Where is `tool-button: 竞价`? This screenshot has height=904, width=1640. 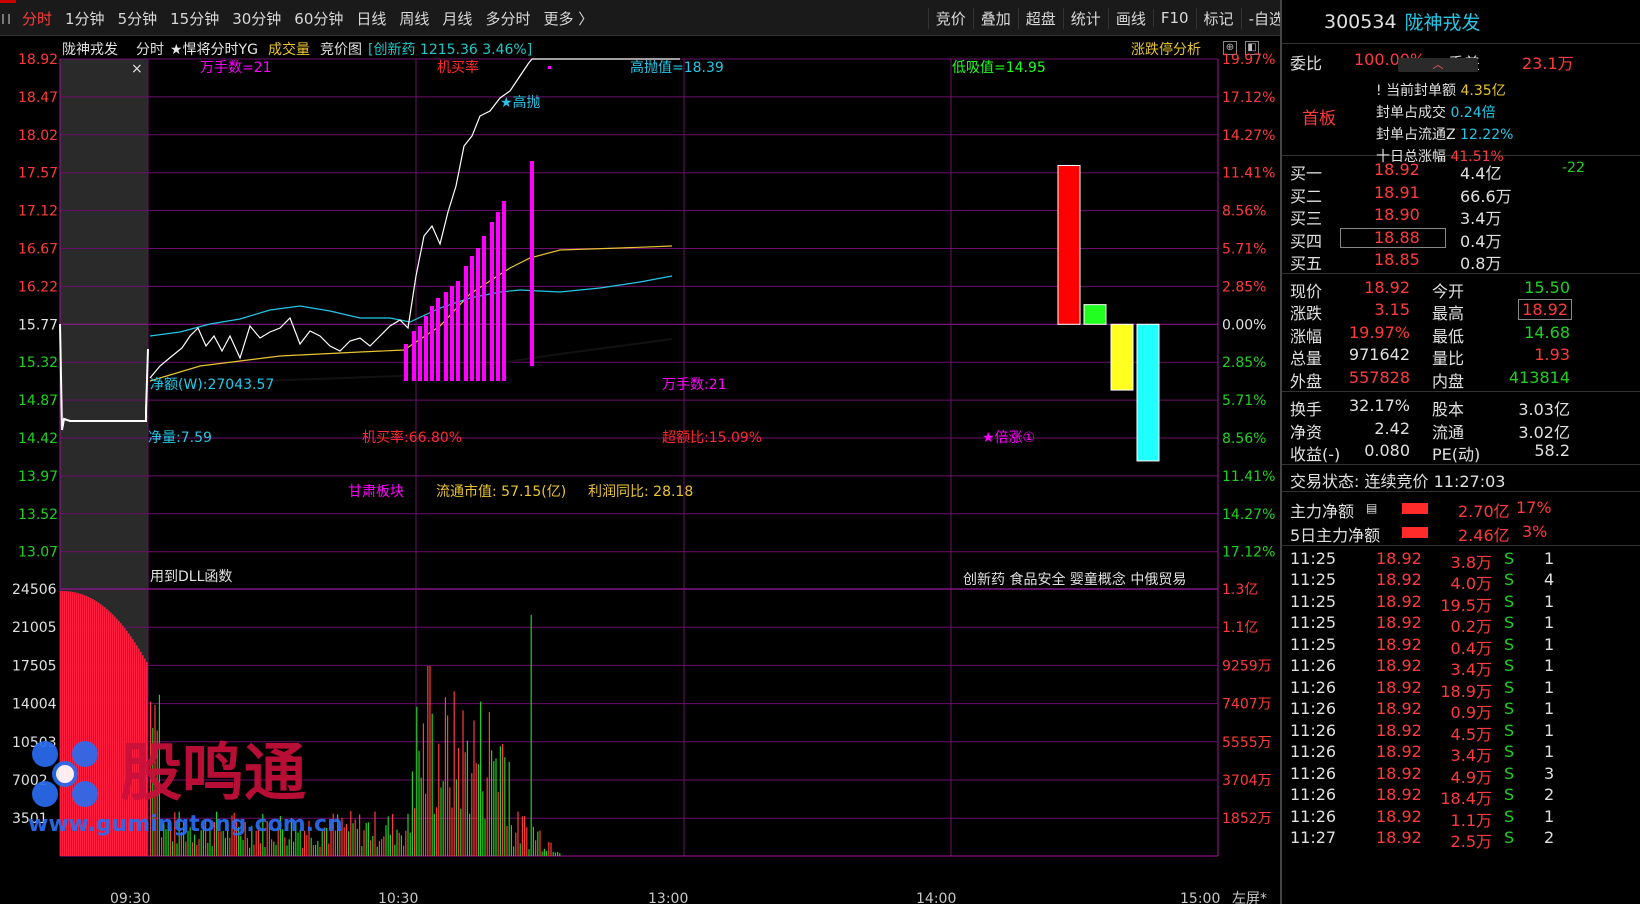
tool-button: 竞价 is located at coordinates (950, 18).